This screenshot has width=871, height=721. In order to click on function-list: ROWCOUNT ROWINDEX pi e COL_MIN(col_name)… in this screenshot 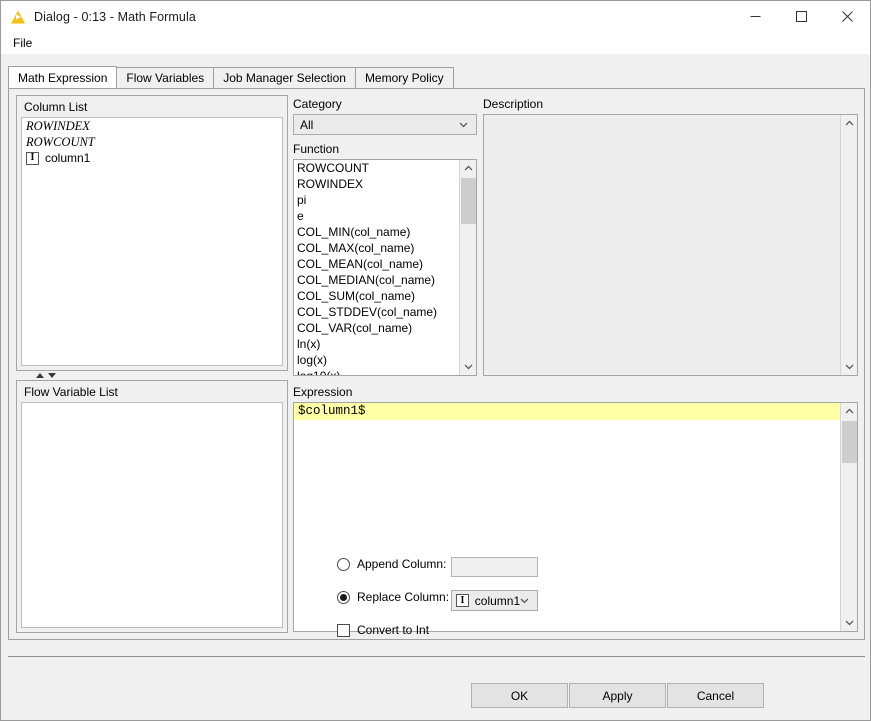, I will do `click(385, 267)`.